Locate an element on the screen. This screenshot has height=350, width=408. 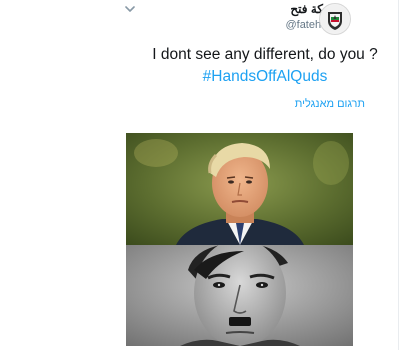
card-border is located at coordinates (398, 175).